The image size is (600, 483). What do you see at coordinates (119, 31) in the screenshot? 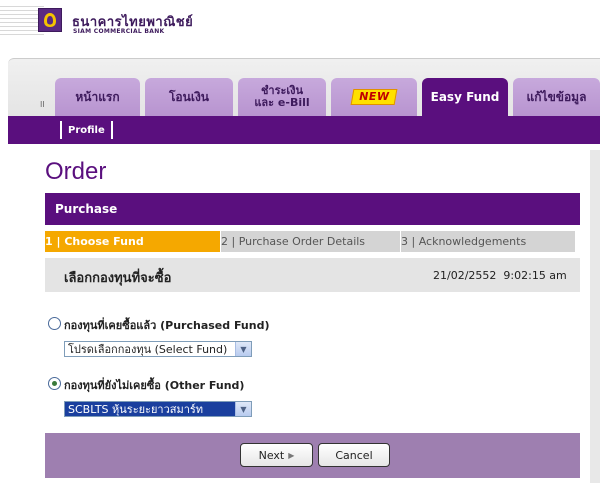
I see `bank-name-english: SIAM COMMERCIAL BANK` at bounding box center [119, 31].